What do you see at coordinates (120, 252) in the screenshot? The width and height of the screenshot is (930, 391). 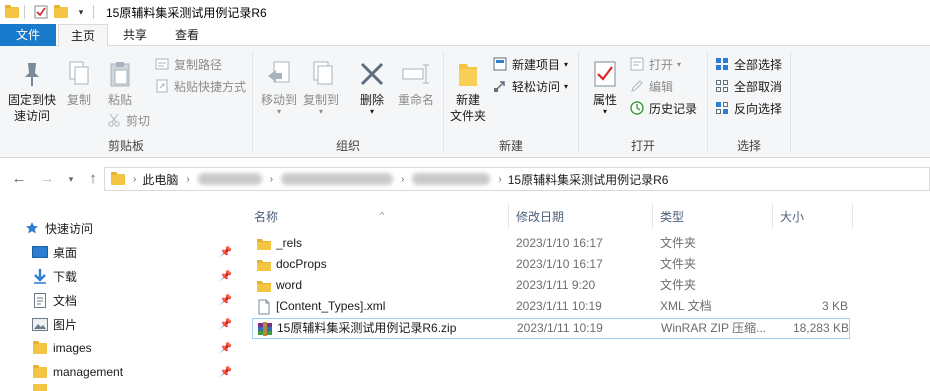 I see `sidebar-item-desktop: 桌面 📌` at bounding box center [120, 252].